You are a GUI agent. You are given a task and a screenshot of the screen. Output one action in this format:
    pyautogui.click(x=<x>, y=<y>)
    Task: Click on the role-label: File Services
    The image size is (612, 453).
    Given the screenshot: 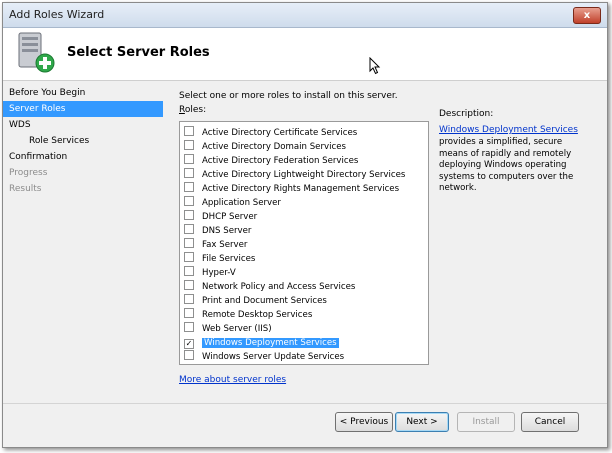 What is the action you would take?
    pyautogui.click(x=229, y=259)
    